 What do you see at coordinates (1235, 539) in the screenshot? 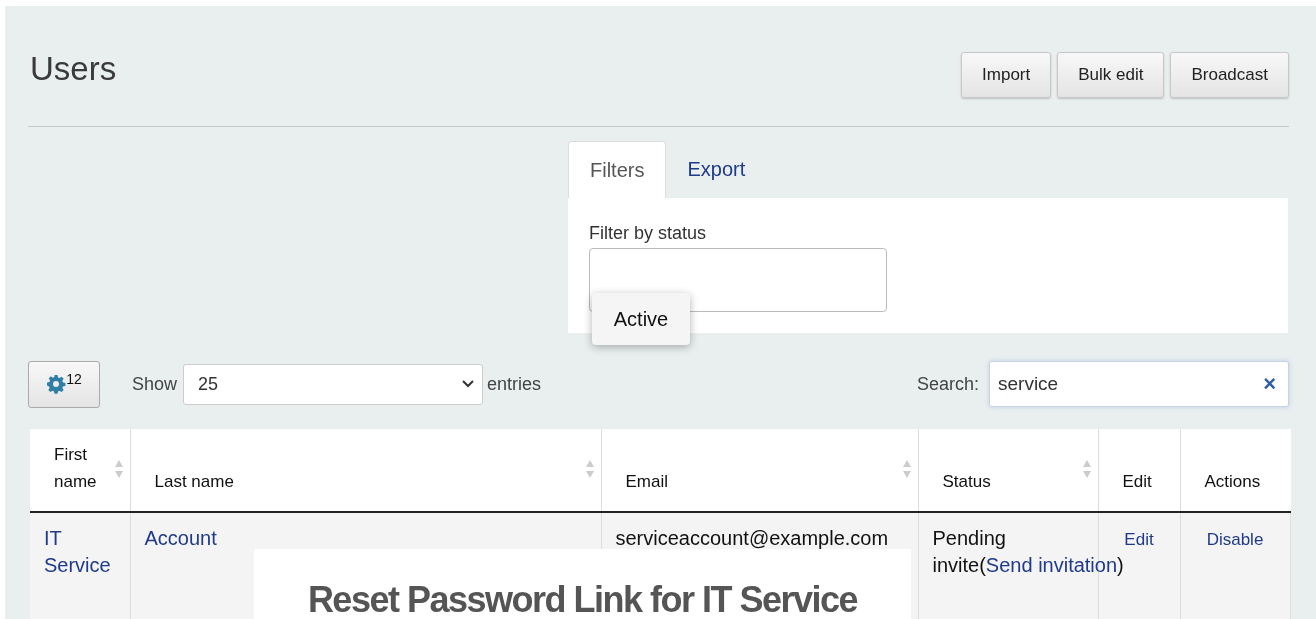
I see `disable-link: Disable` at bounding box center [1235, 539].